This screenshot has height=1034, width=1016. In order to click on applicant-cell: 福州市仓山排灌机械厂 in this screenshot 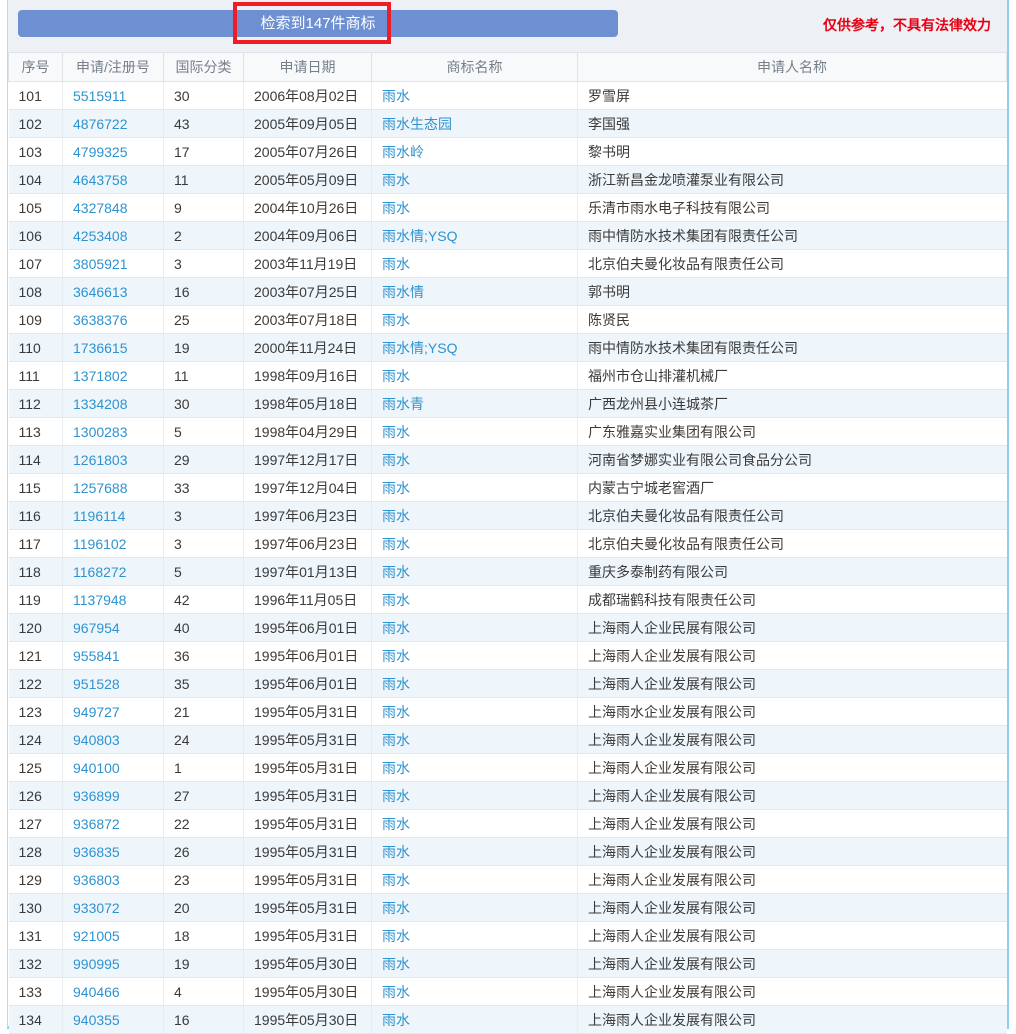, I will do `click(792, 375)`.